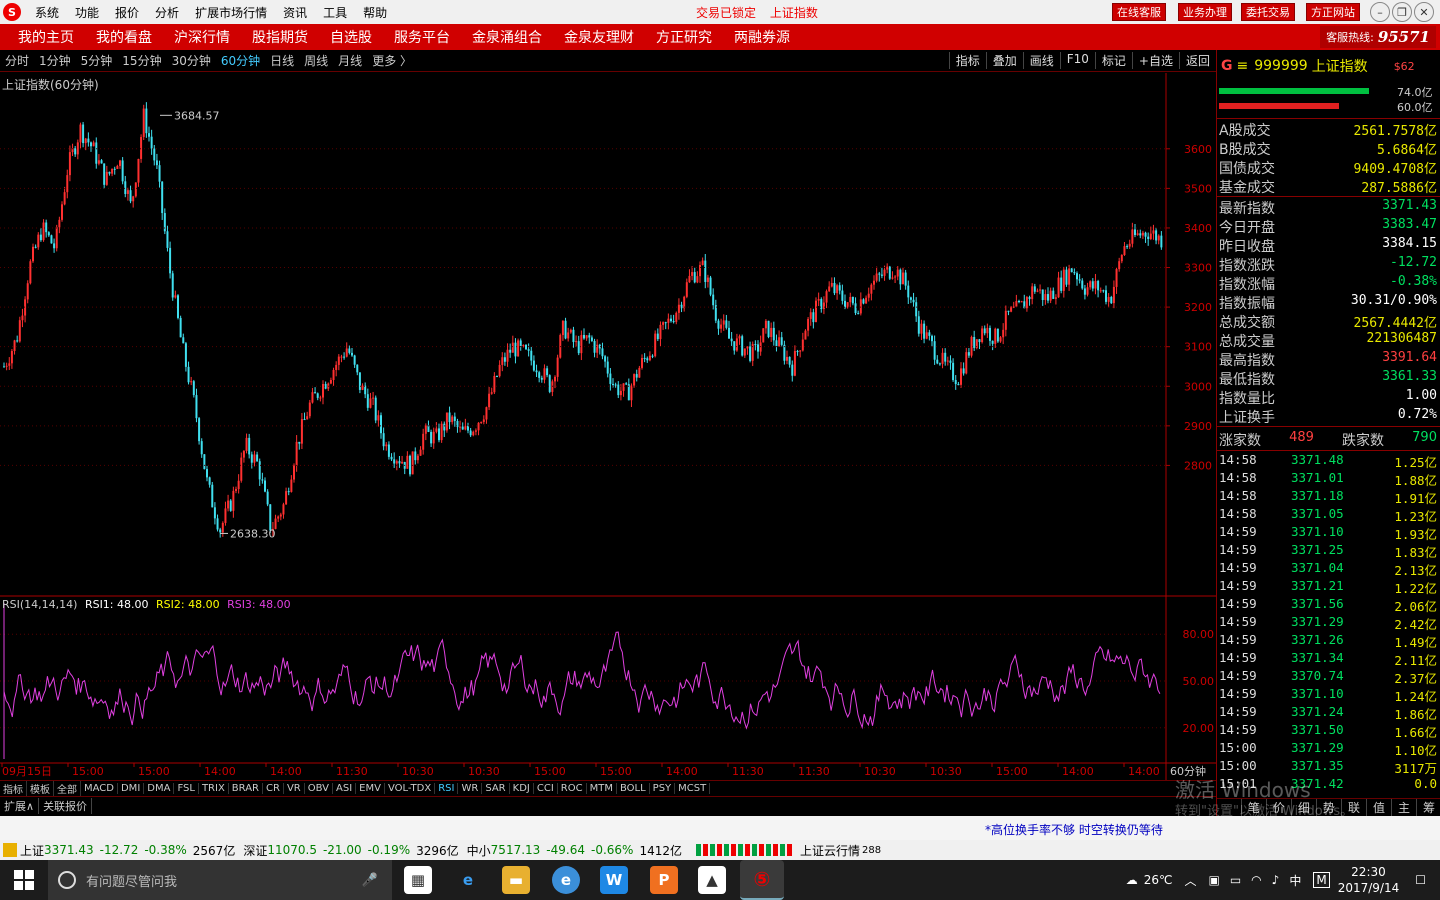 This screenshot has height=900, width=1440. What do you see at coordinates (1205, 12) in the screenshot?
I see `business-button: 业务办理` at bounding box center [1205, 12].